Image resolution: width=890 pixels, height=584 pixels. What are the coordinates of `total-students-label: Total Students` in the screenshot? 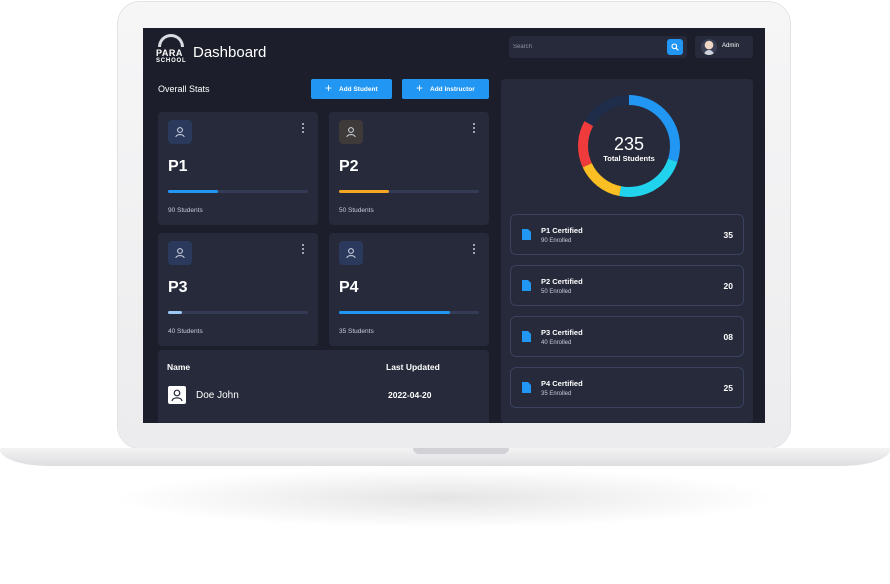 It's located at (629, 158).